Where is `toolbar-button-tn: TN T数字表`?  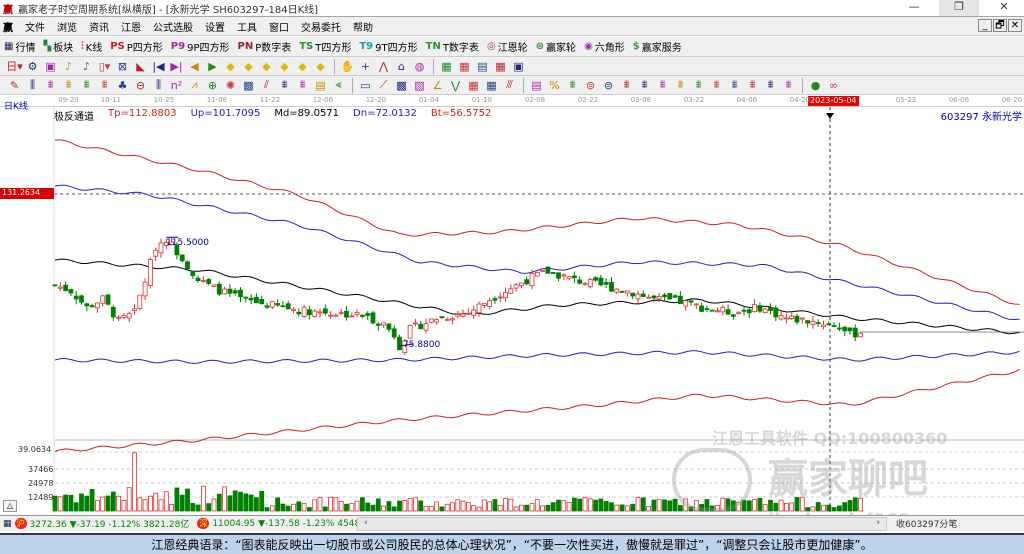
toolbar-button-tn: TN T数字表 is located at coordinates (452, 46).